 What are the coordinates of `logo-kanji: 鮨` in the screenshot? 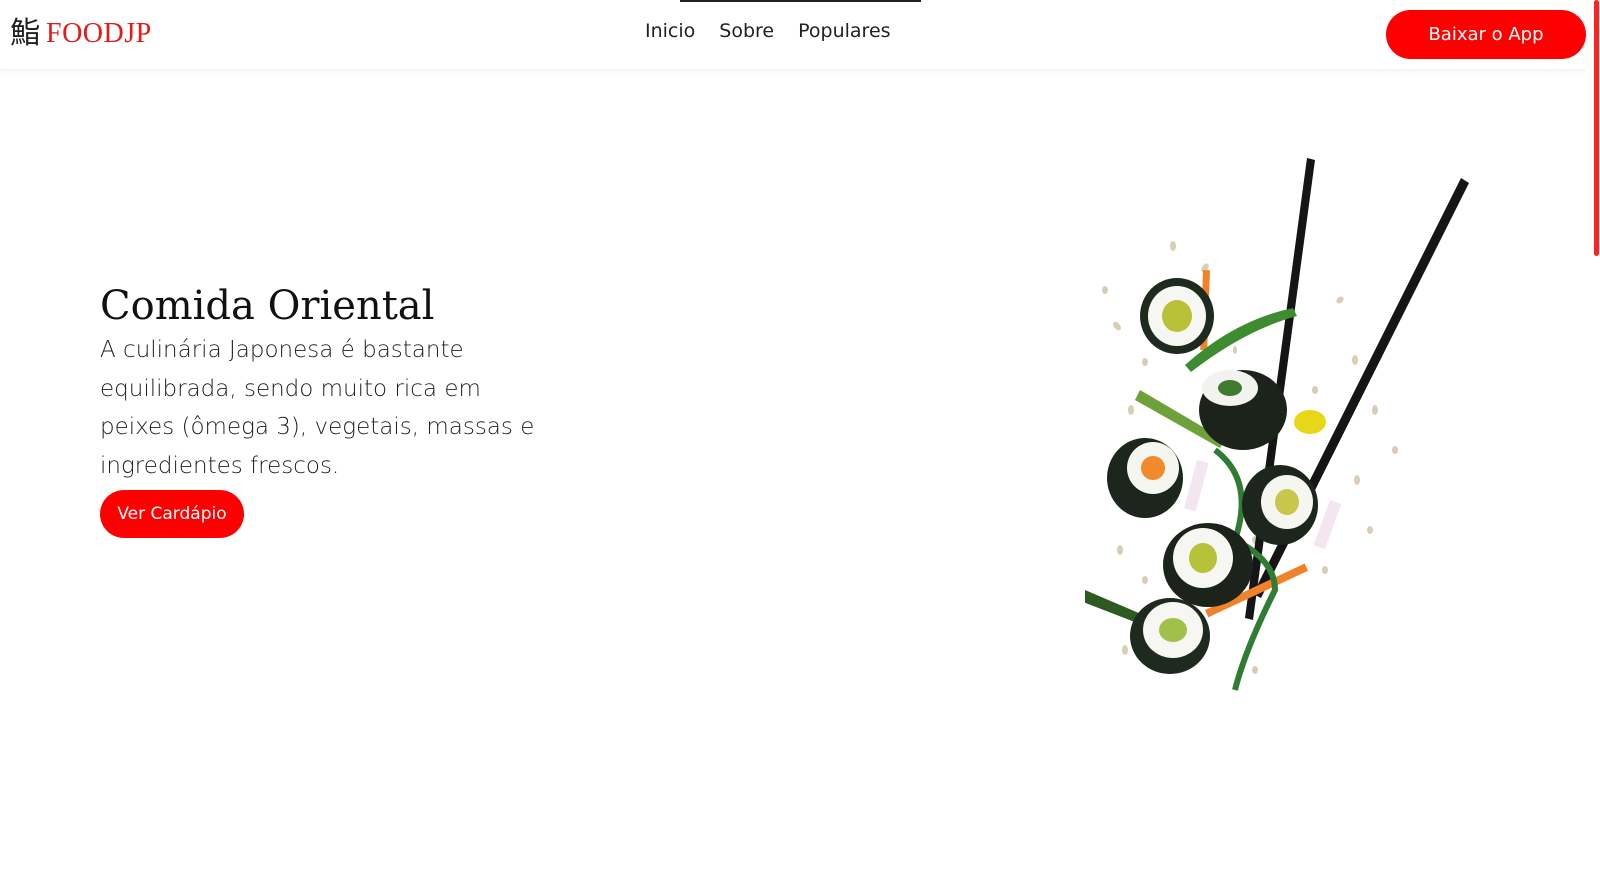 It's located at (25, 33).